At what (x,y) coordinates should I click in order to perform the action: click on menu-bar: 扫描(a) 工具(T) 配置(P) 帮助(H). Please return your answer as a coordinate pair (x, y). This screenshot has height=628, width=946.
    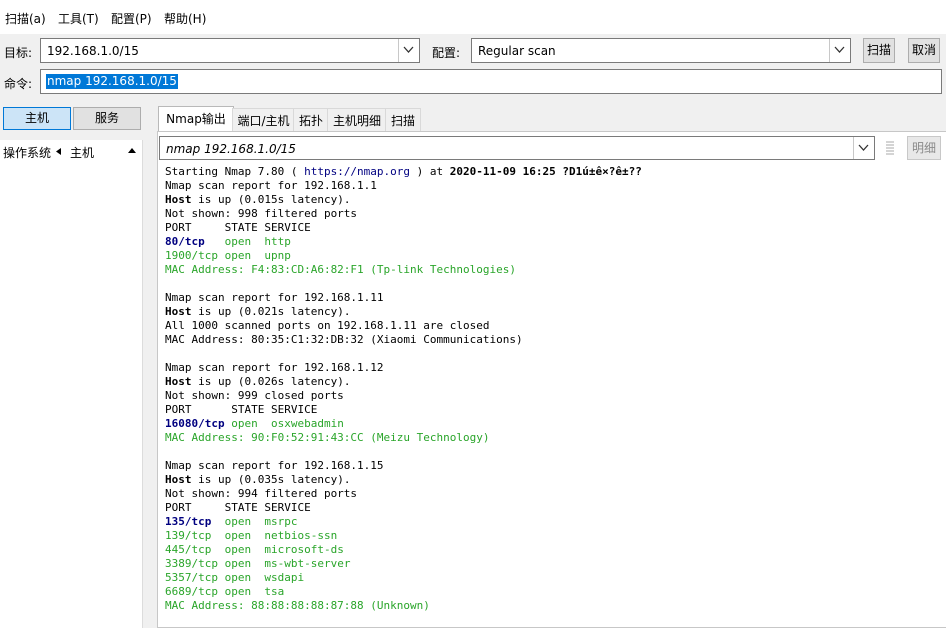
    Looking at the image, I should click on (473, 17).